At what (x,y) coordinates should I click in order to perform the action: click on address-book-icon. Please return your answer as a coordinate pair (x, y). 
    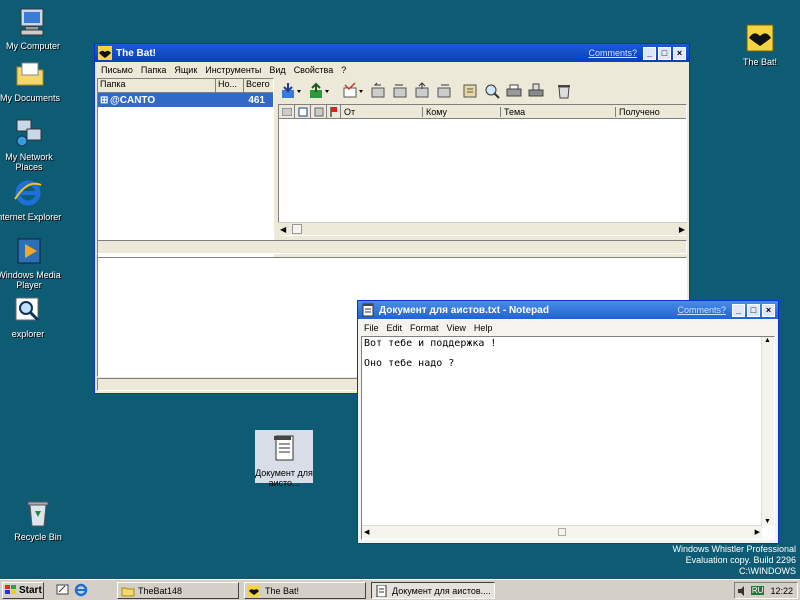
    Looking at the image, I should click on (470, 91).